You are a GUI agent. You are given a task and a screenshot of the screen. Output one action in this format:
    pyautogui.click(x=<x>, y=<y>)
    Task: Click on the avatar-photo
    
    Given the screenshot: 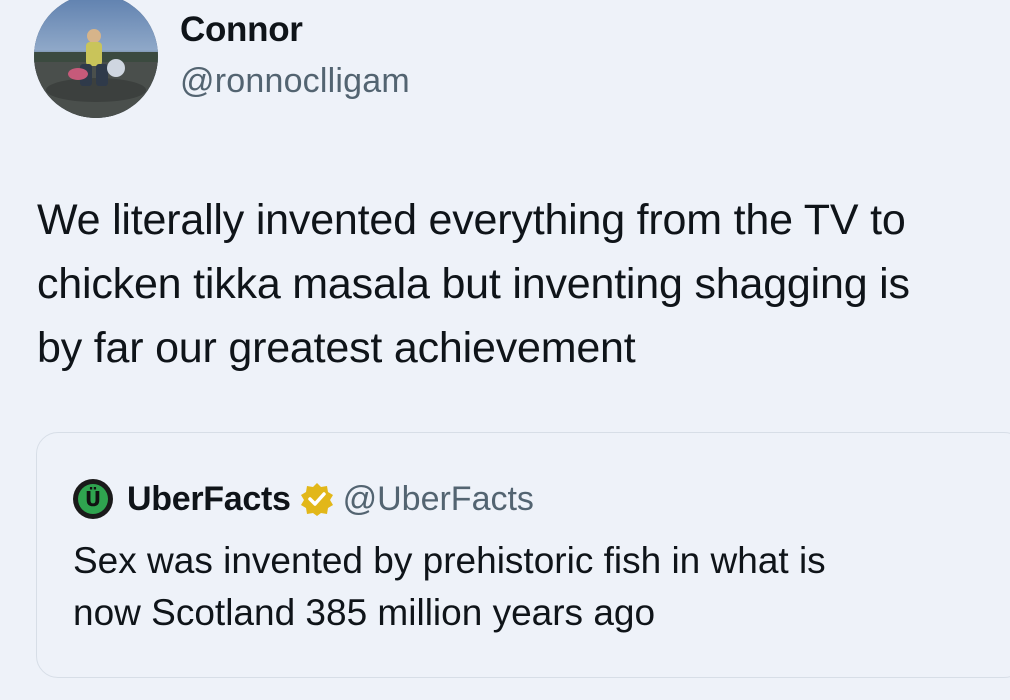 What is the action you would take?
    pyautogui.click(x=96, y=59)
    